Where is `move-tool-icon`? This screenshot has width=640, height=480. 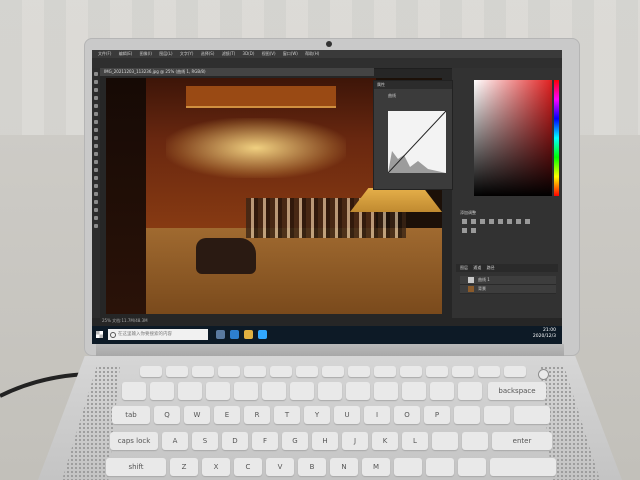 move-tool-icon is located at coordinates (96, 74).